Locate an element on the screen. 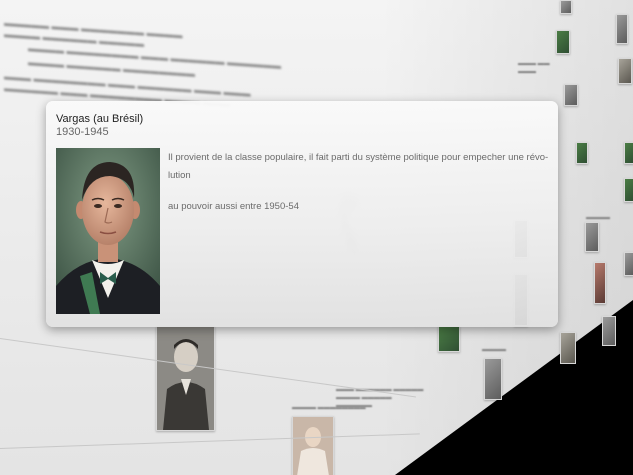 The image size is (633, 475). popup-title: Vargas (au Brésil) is located at coordinates (100, 119).